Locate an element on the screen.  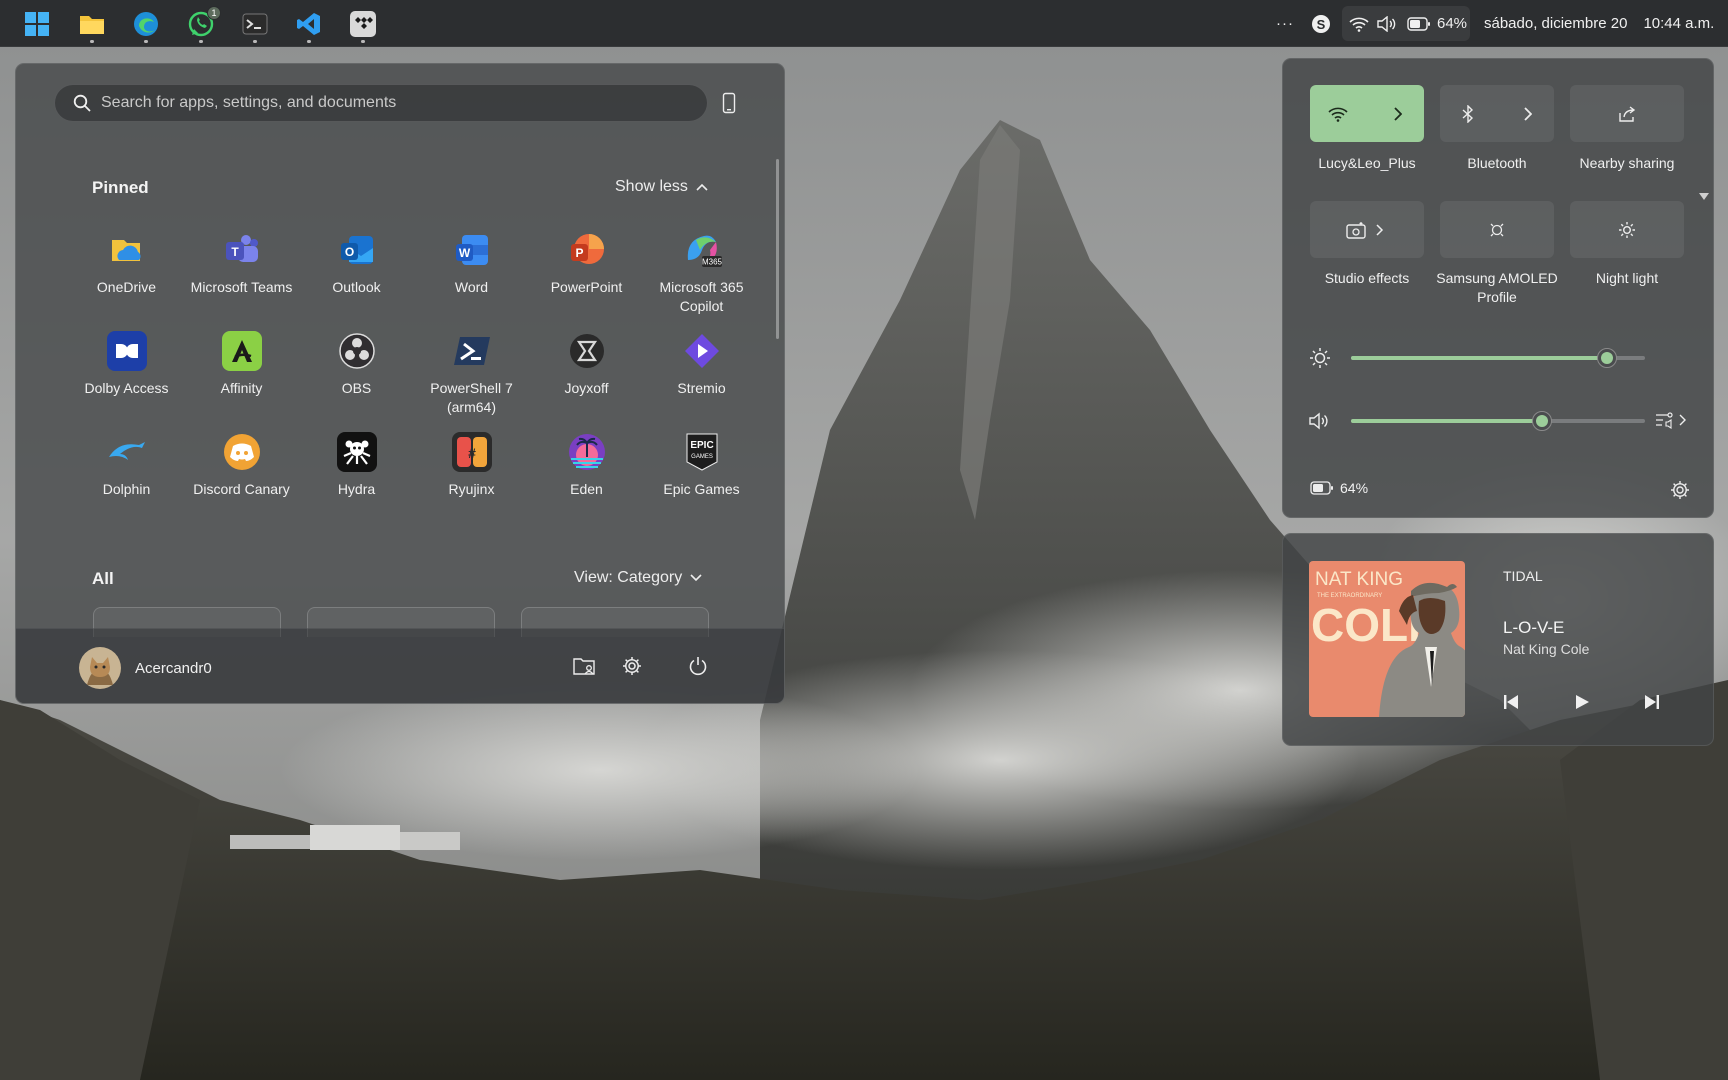
phone-link-button is located at coordinates (729, 105).